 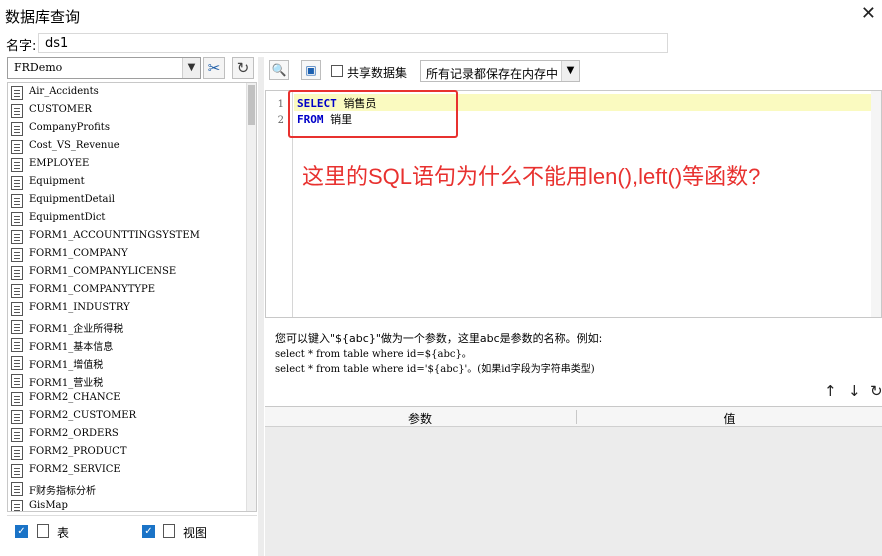 I want to click on tree-item-label: FORM2_SERVICE, so click(x=75, y=469).